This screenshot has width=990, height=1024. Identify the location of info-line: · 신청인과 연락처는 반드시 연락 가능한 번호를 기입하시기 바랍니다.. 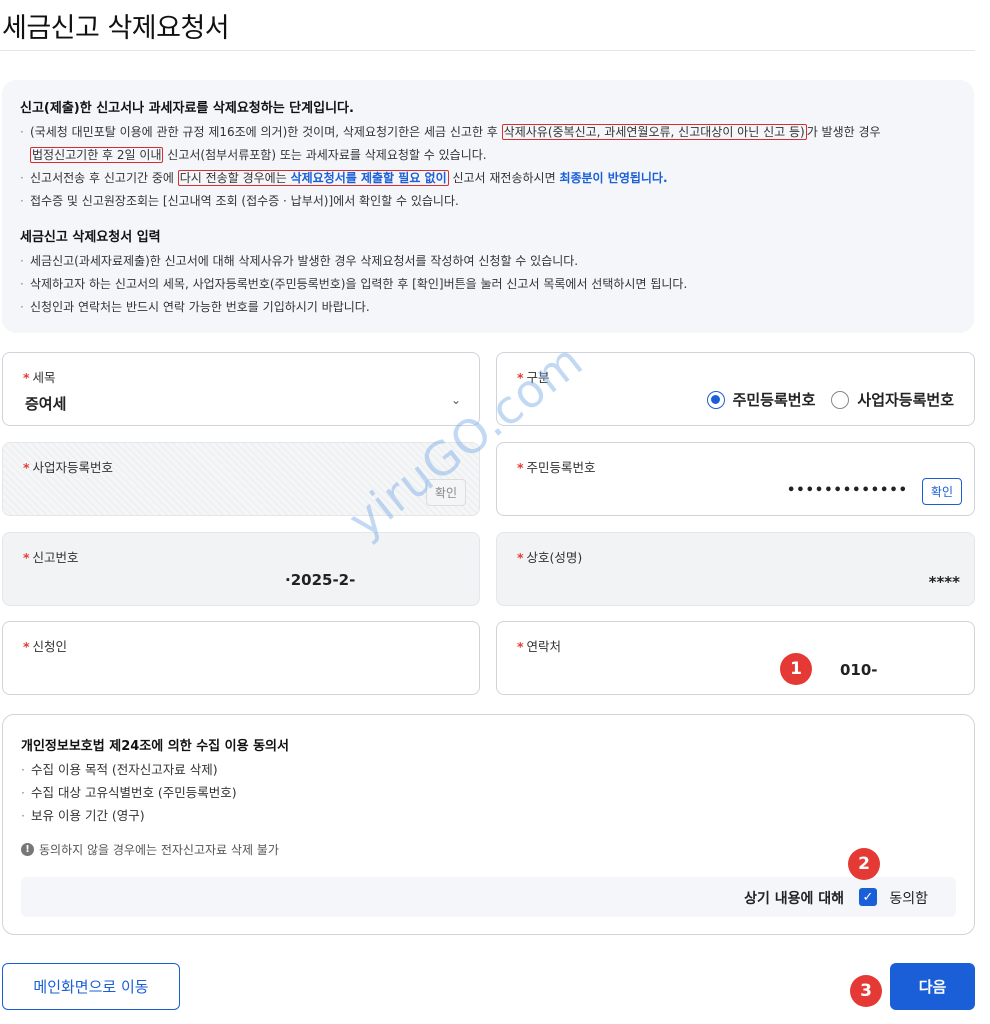
(195, 307).